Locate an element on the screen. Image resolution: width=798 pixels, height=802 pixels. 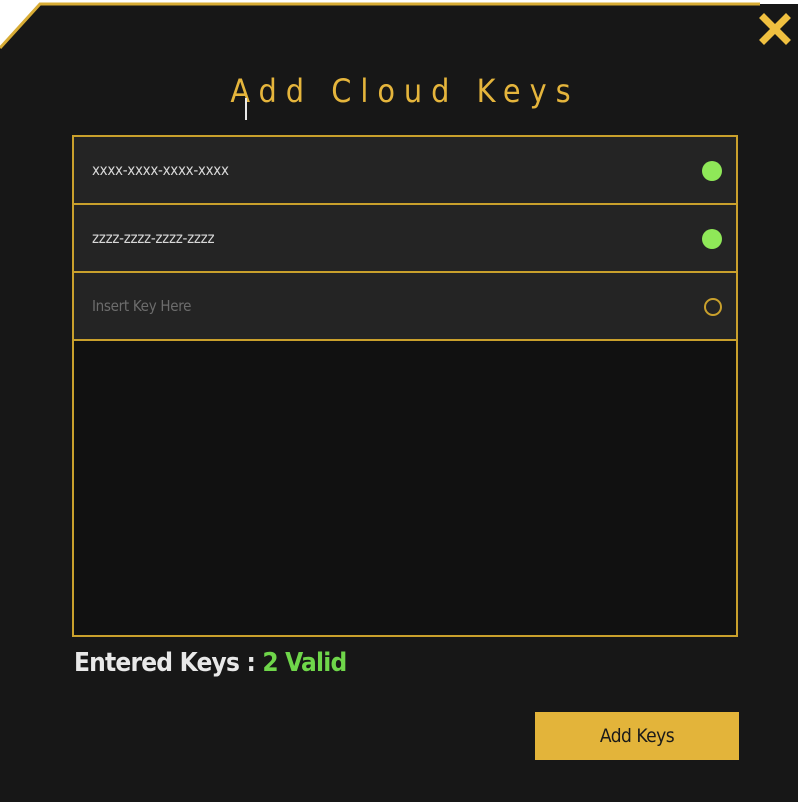
valid-count: 2 Valid is located at coordinates (304, 663).